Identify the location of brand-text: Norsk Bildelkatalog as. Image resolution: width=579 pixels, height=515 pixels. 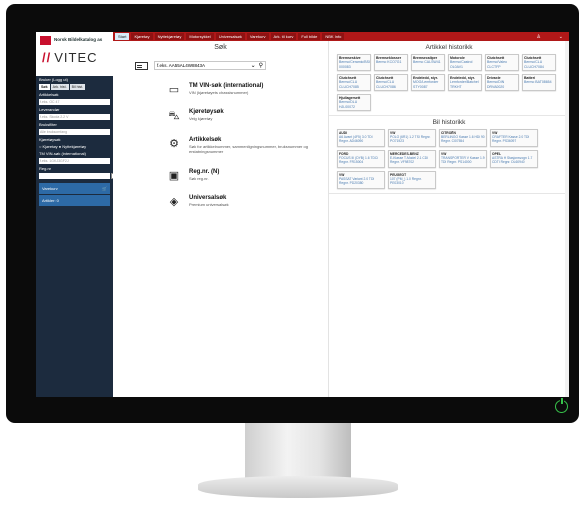
(78, 39).